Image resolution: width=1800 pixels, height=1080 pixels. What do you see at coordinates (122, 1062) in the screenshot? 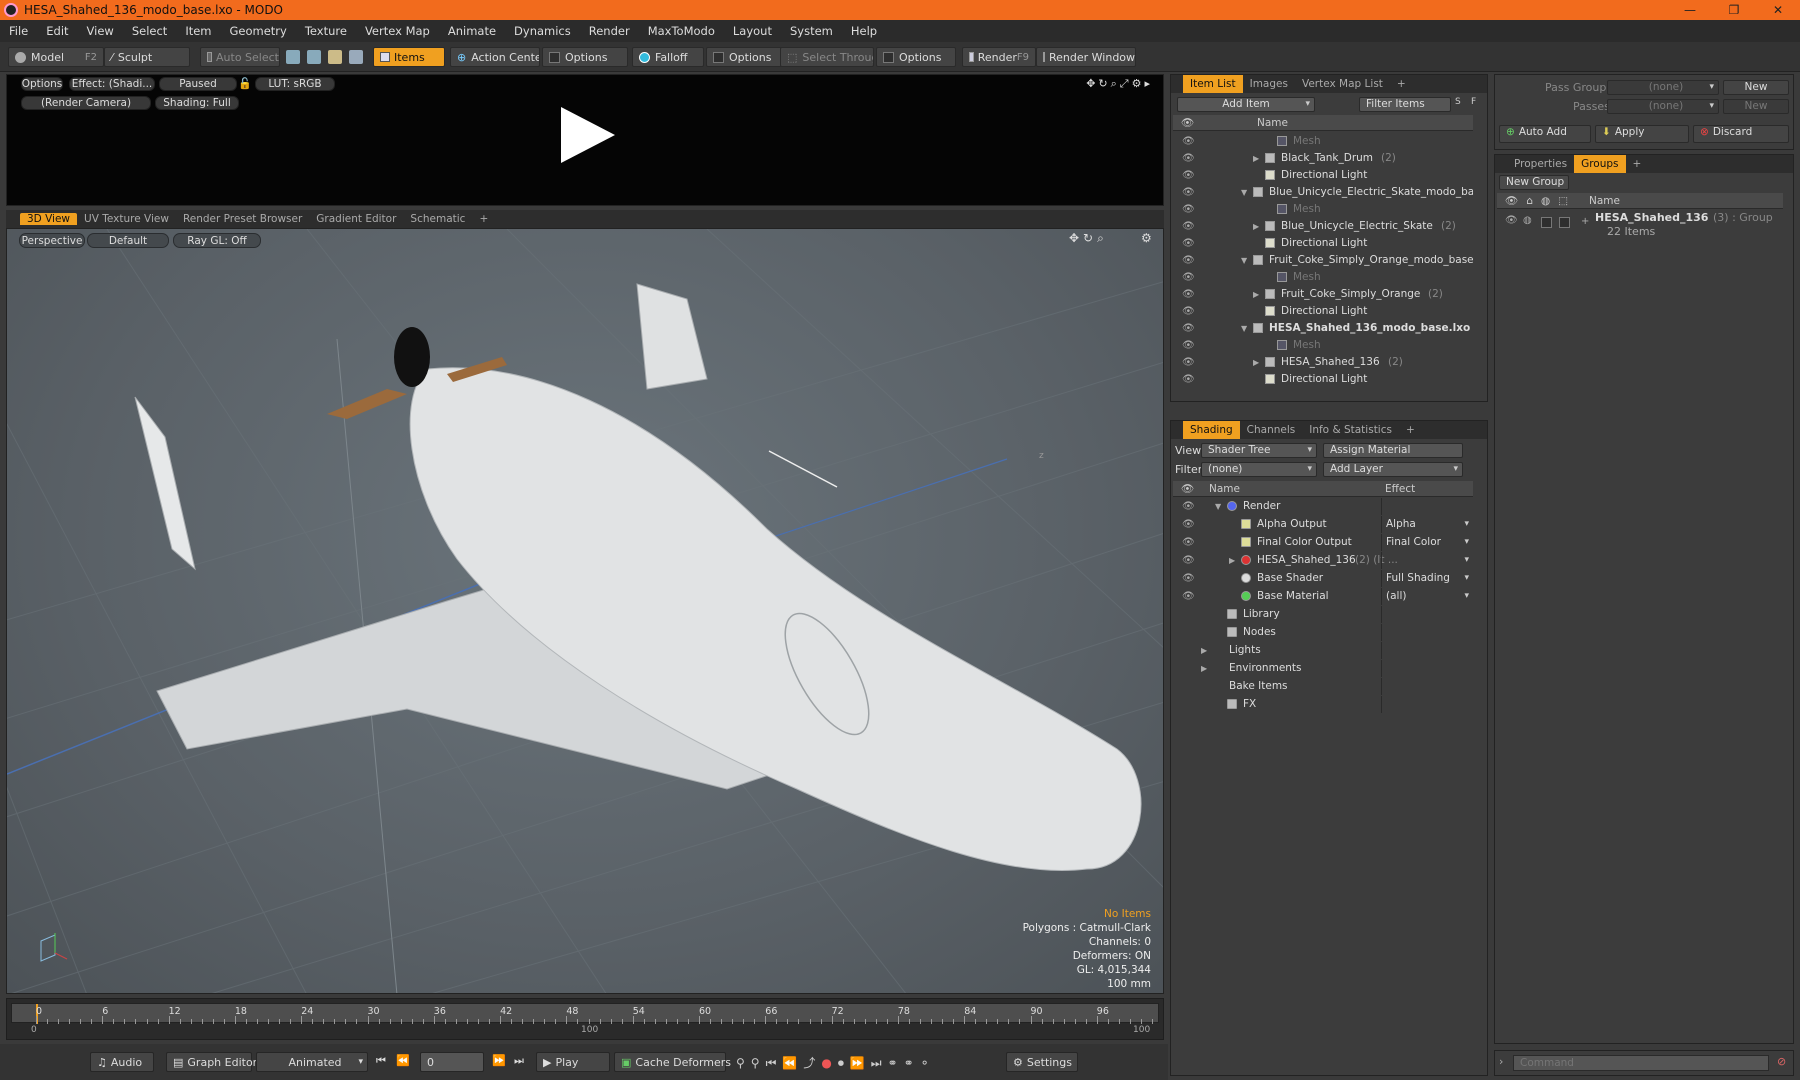
I see `audio-button: ♫ Audio` at bounding box center [122, 1062].